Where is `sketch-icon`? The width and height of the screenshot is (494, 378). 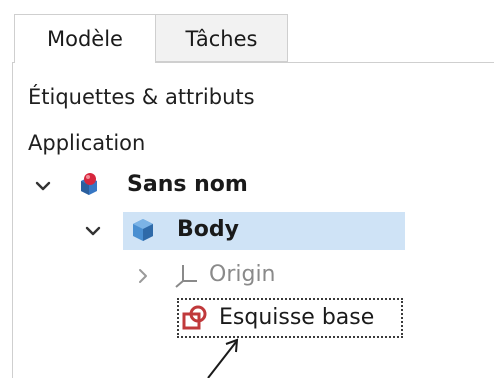
sketch-icon is located at coordinates (194, 317).